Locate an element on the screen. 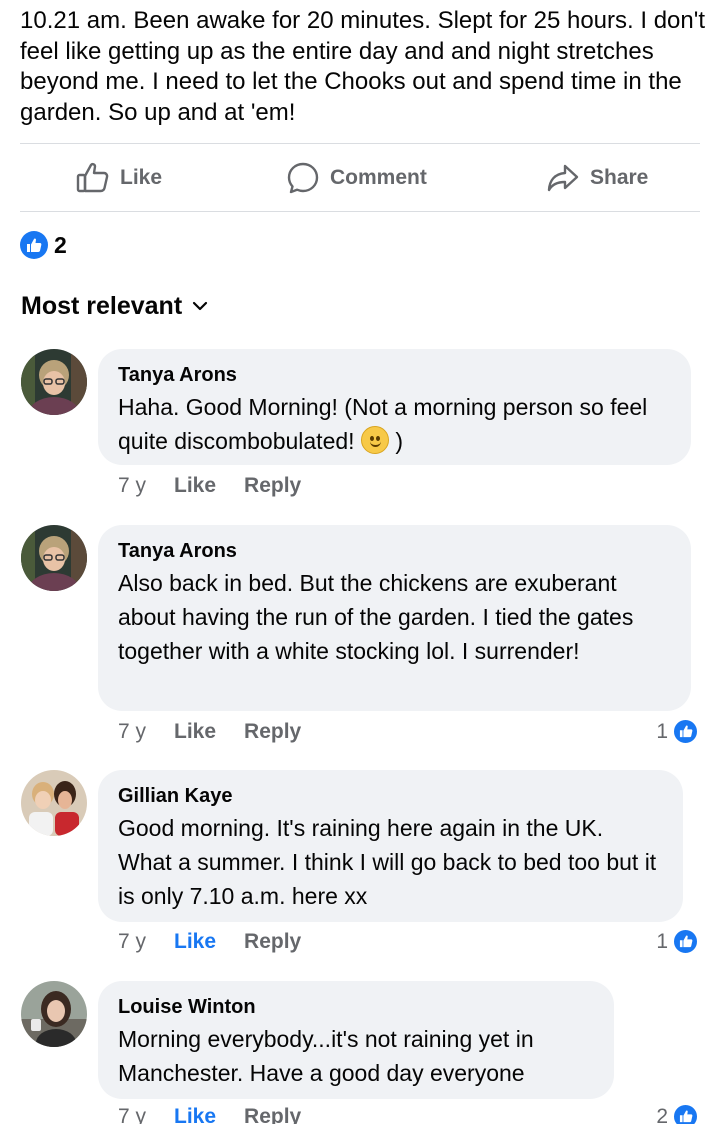 Image resolution: width=720 pixels, height=1124 pixels. sort-label: Most relevant is located at coordinates (102, 306).